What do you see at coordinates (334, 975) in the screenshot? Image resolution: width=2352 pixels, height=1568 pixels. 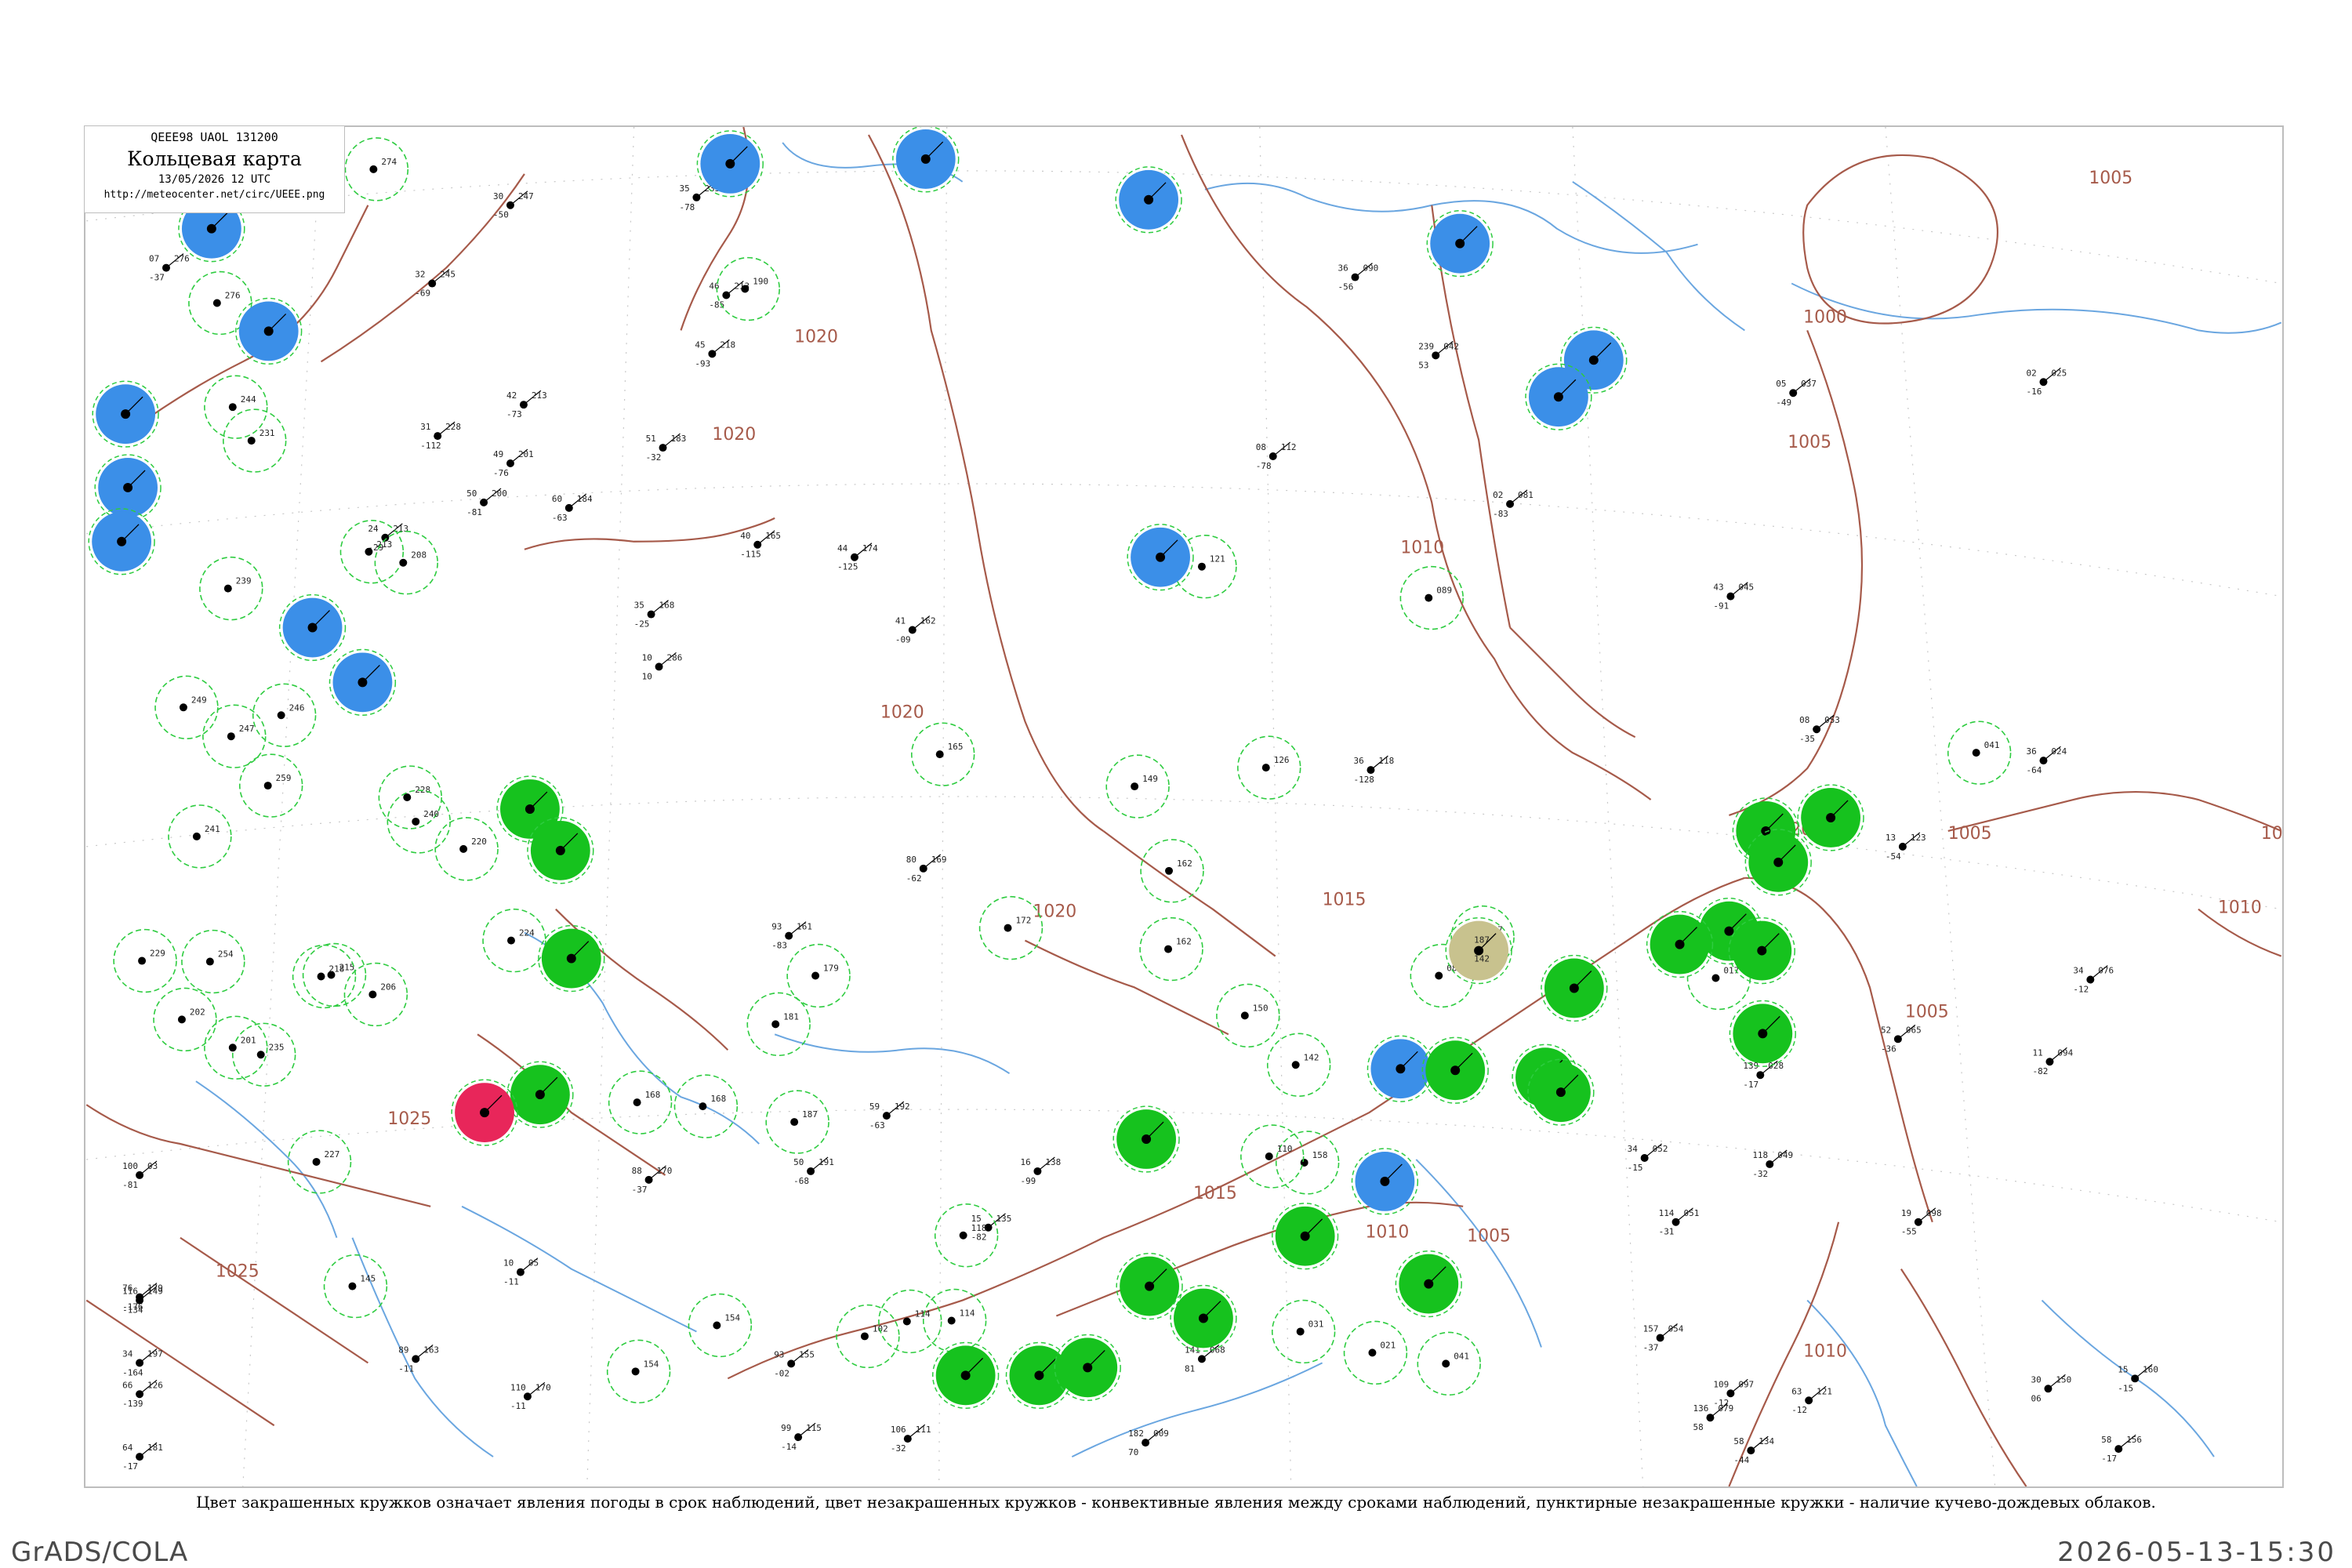 I see `convective-station: 215` at bounding box center [334, 975].